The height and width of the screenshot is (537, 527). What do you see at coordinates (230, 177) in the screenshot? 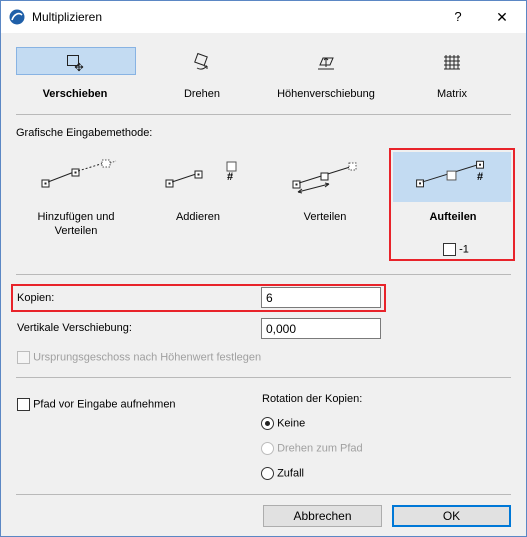
I see `count-symbol: #` at bounding box center [230, 177].